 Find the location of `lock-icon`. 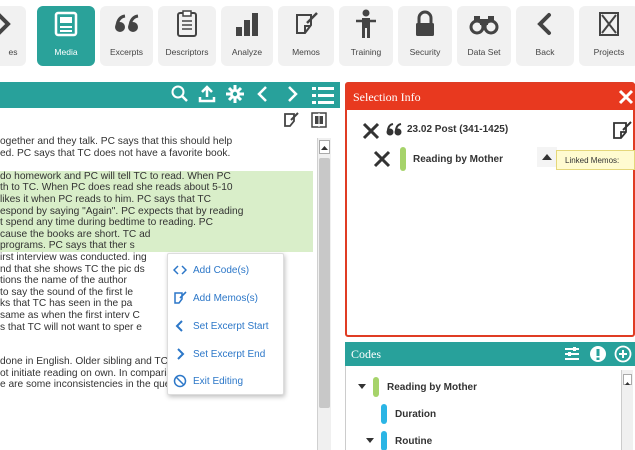

lock-icon is located at coordinates (425, 24).